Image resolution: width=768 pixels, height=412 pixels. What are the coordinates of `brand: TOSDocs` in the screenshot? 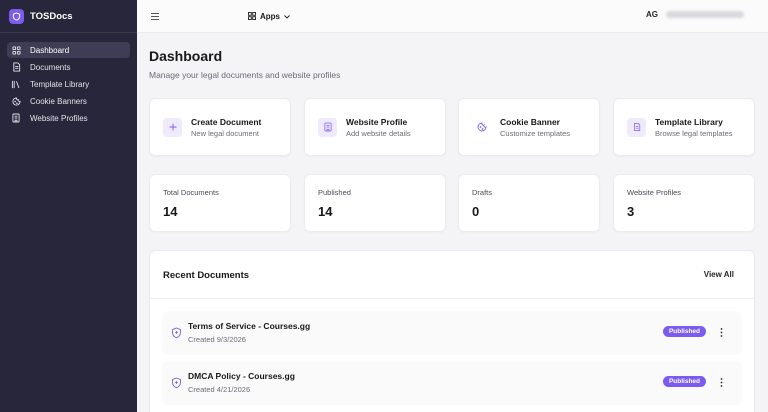 It's located at (68, 16).